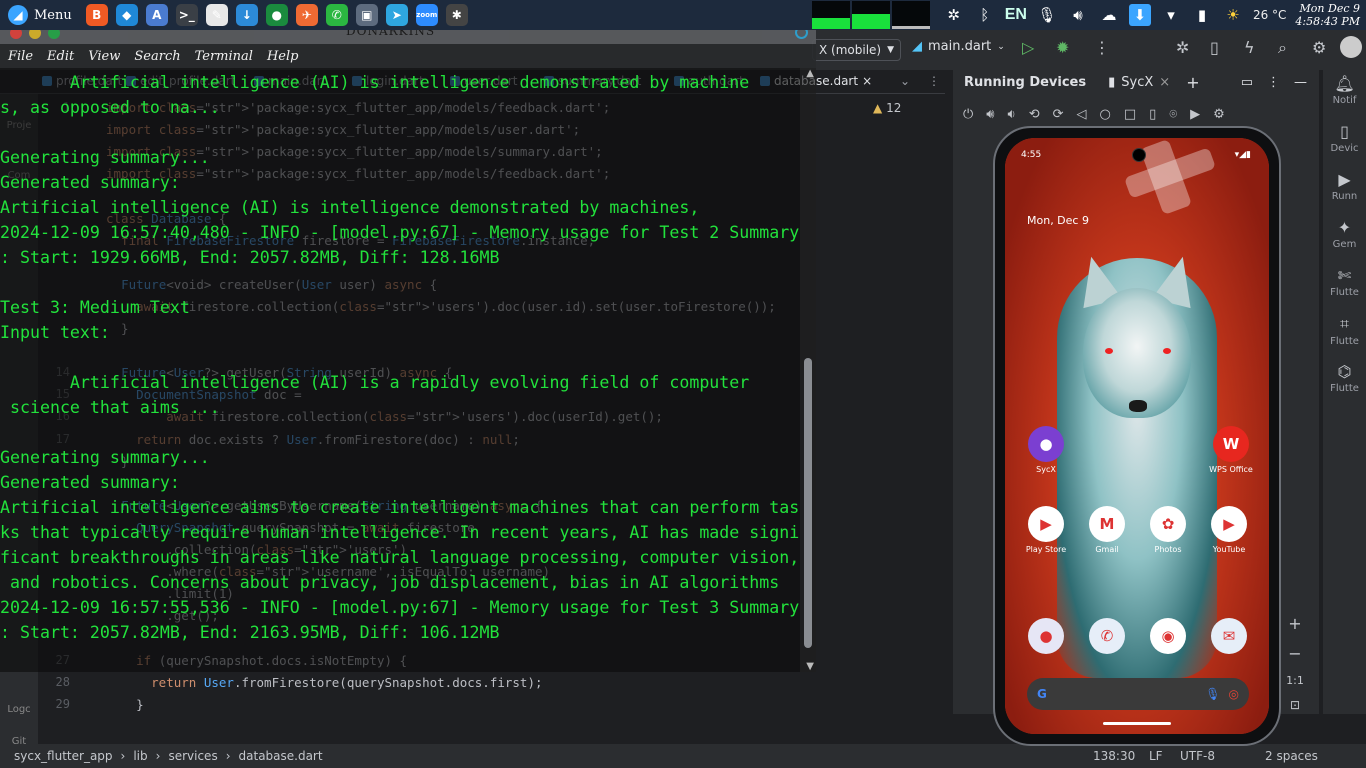 The width and height of the screenshot is (1366, 768). I want to click on weather-icon: ☀, so click(1233, 15).